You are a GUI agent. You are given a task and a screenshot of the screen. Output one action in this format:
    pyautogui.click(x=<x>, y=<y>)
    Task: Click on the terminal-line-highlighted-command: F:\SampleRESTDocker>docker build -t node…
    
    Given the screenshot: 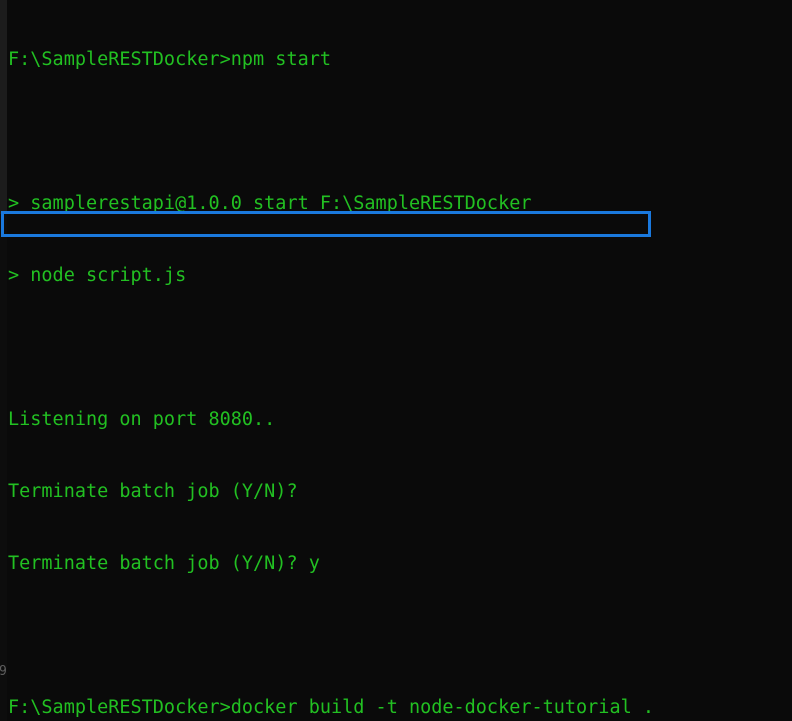 What is the action you would take?
    pyautogui.click(x=331, y=707)
    